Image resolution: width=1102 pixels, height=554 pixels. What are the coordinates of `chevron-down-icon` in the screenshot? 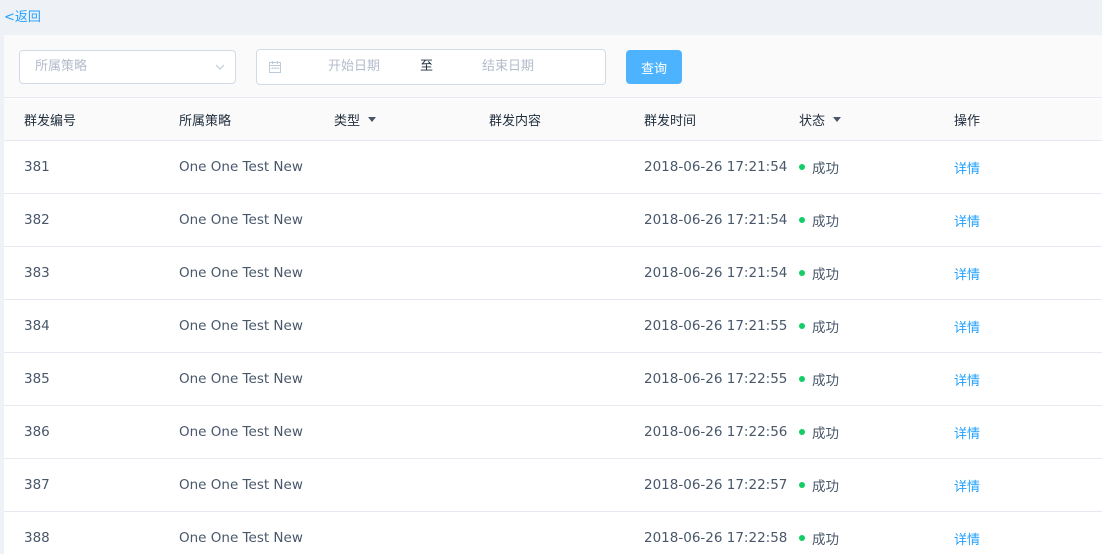 It's located at (220, 67).